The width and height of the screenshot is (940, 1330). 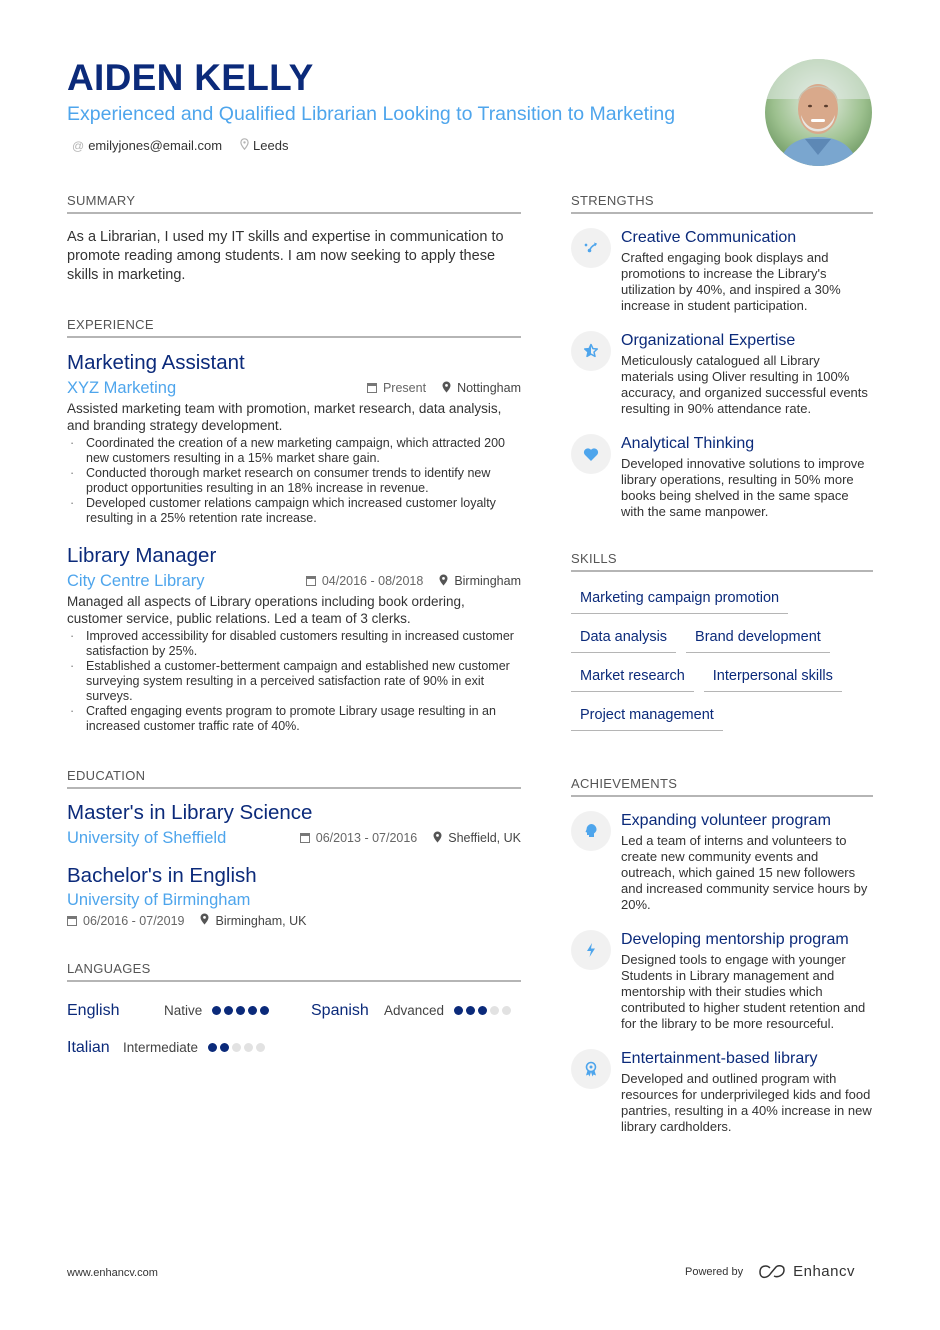 I want to click on edu-dates: 06/2013 - 07/2016, so click(x=366, y=838).